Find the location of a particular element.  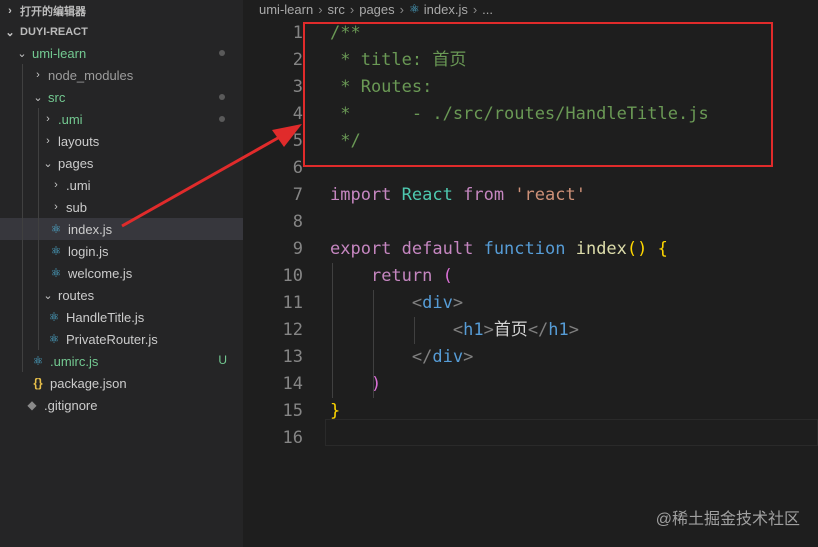

annotation-arrow is located at coordinates (211, 176).